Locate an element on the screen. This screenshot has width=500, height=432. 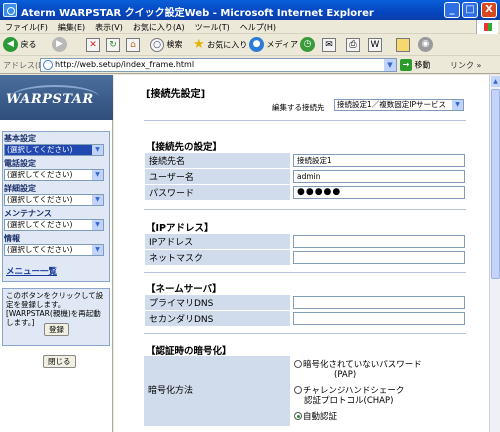
stop-icon: ✕ is located at coordinates (93, 44).